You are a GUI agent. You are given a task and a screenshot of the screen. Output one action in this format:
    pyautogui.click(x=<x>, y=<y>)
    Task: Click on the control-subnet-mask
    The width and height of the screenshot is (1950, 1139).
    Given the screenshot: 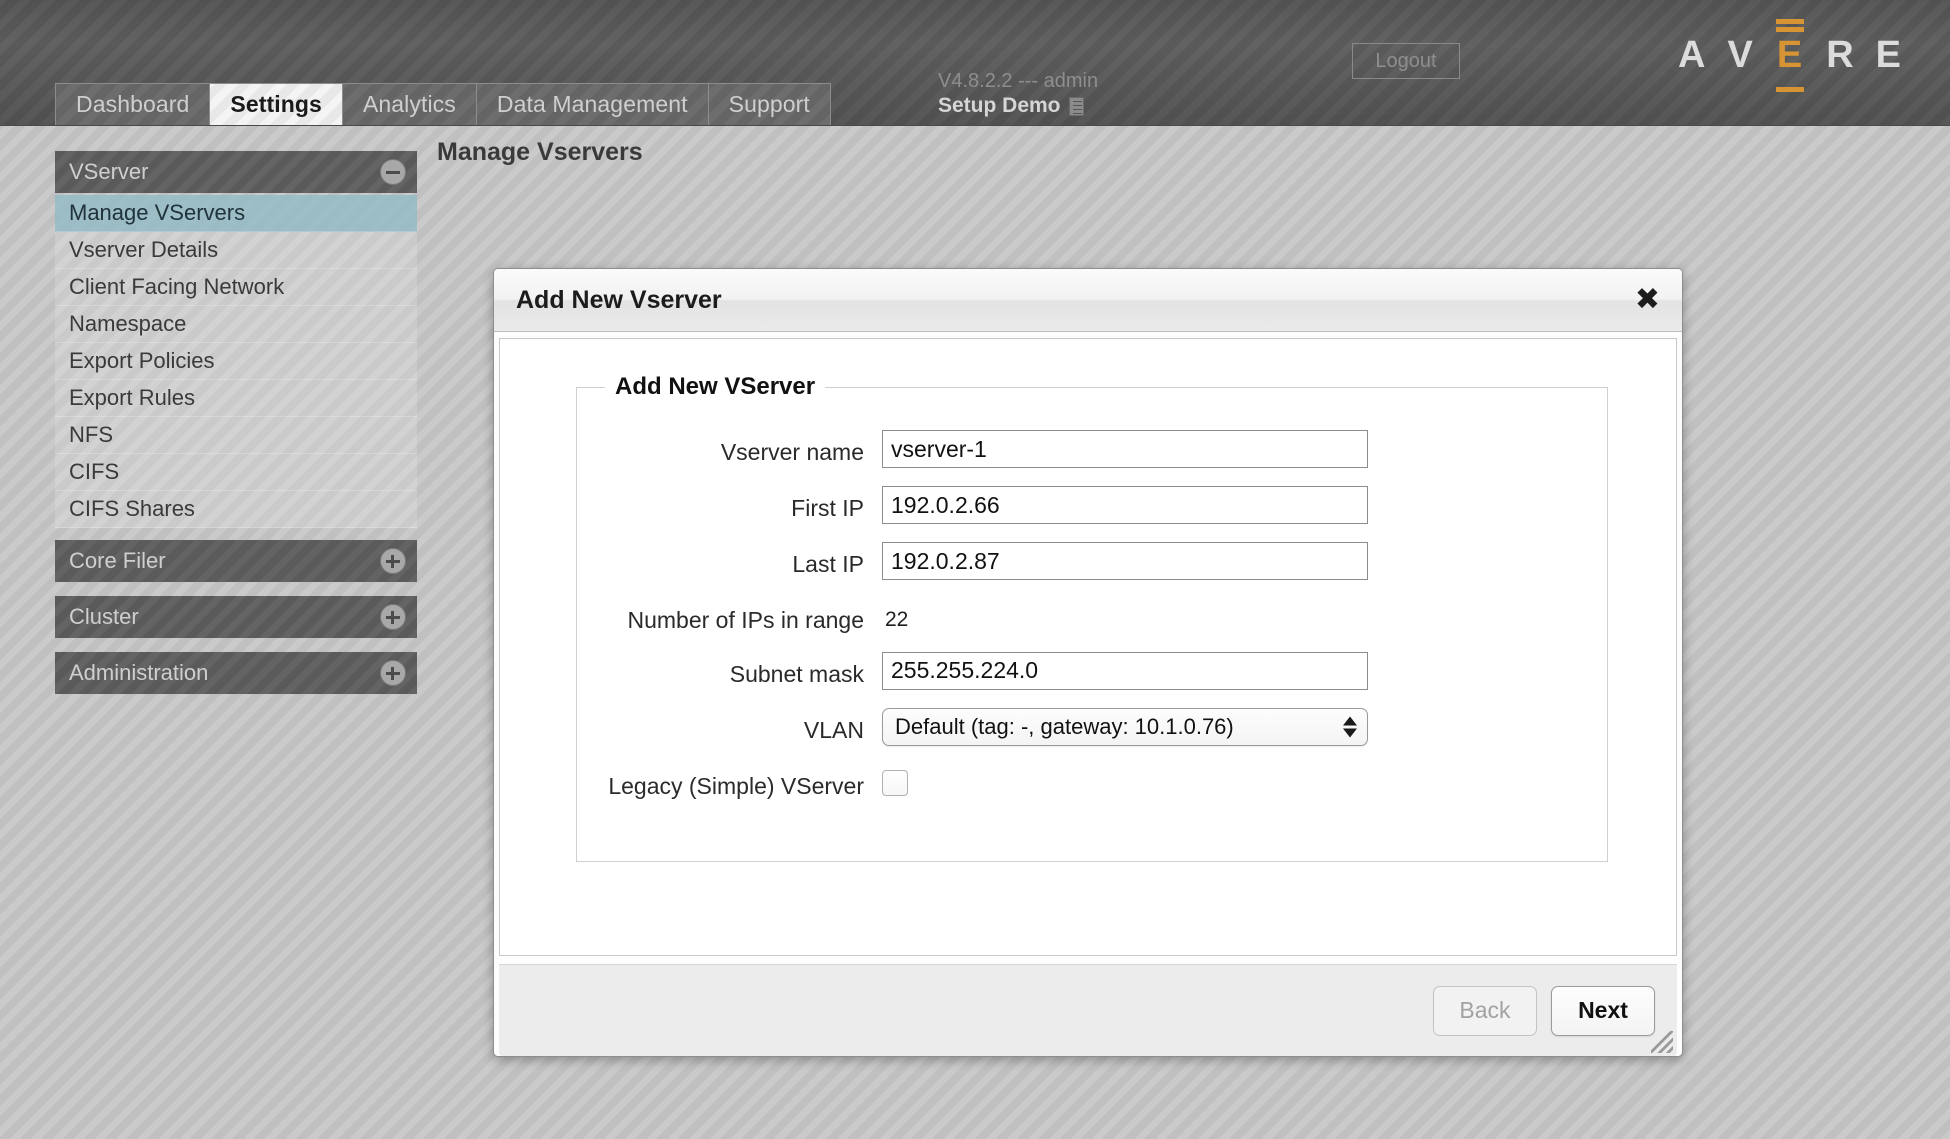 What is the action you would take?
    pyautogui.click(x=1244, y=670)
    